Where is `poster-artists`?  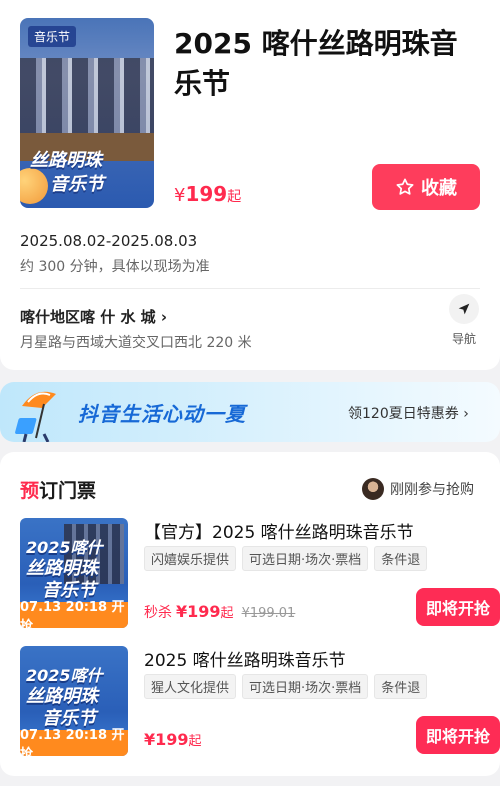
poster-artists is located at coordinates (87, 98).